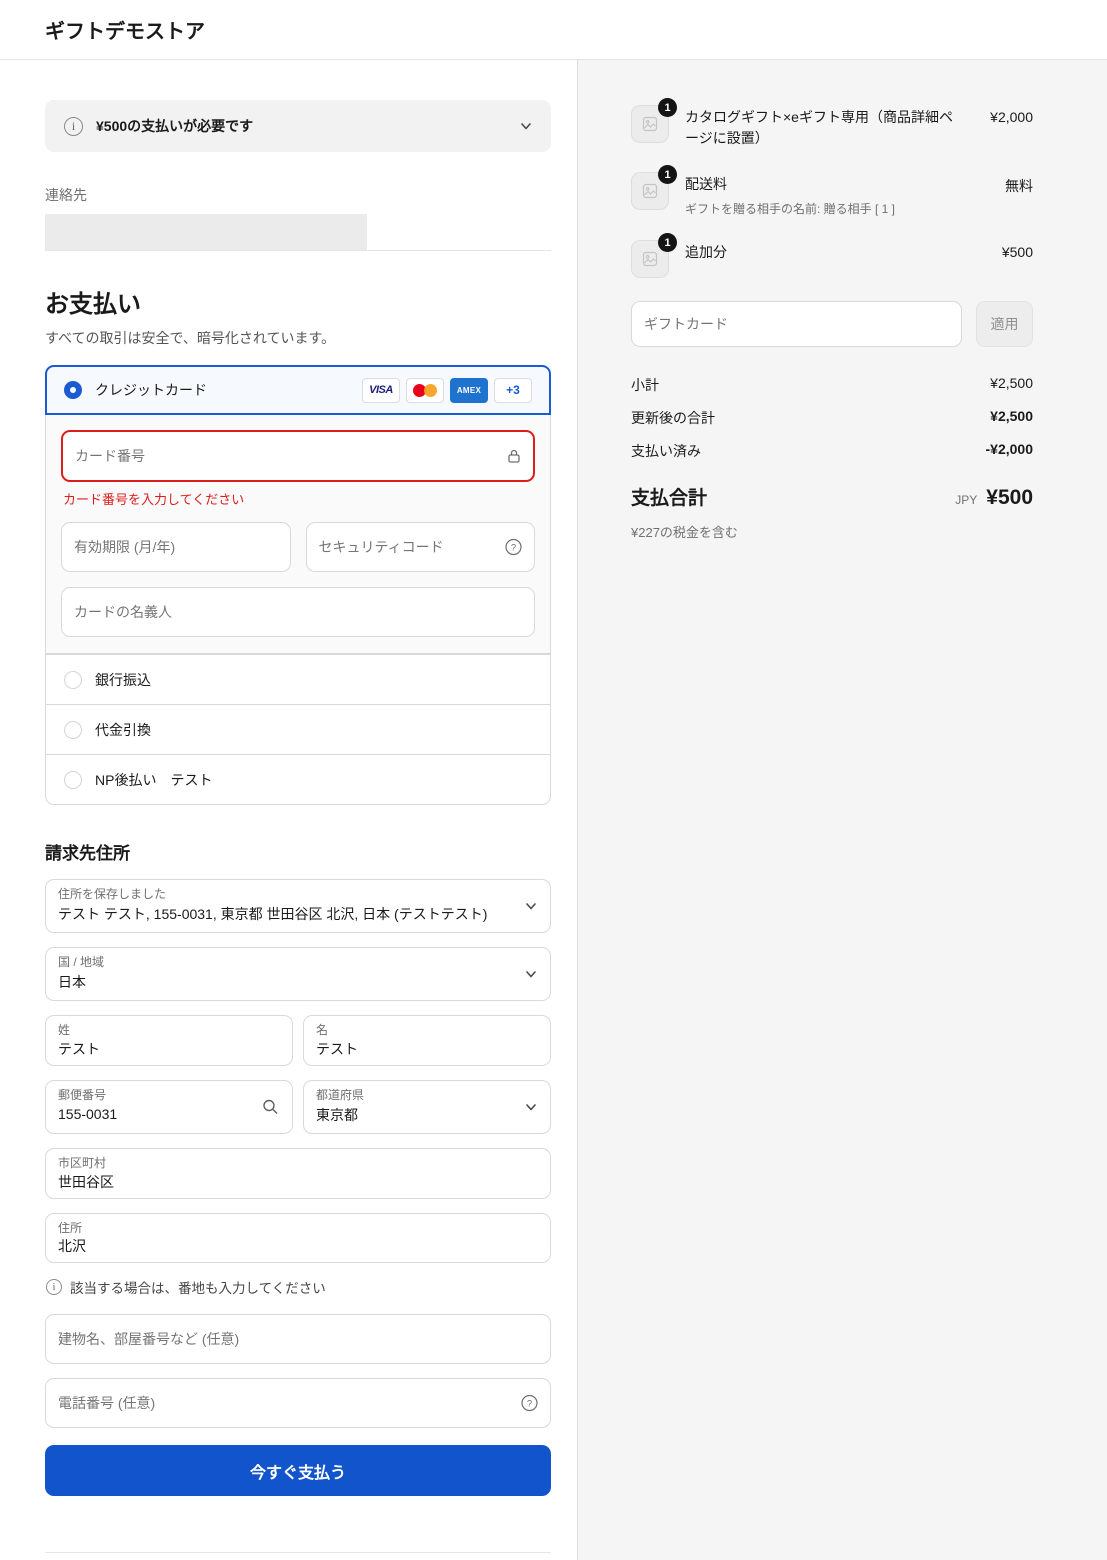 This screenshot has width=1107, height=1560. Describe the element at coordinates (154, 499) in the screenshot. I see `card-number-error: カード番号を入力してください` at that location.